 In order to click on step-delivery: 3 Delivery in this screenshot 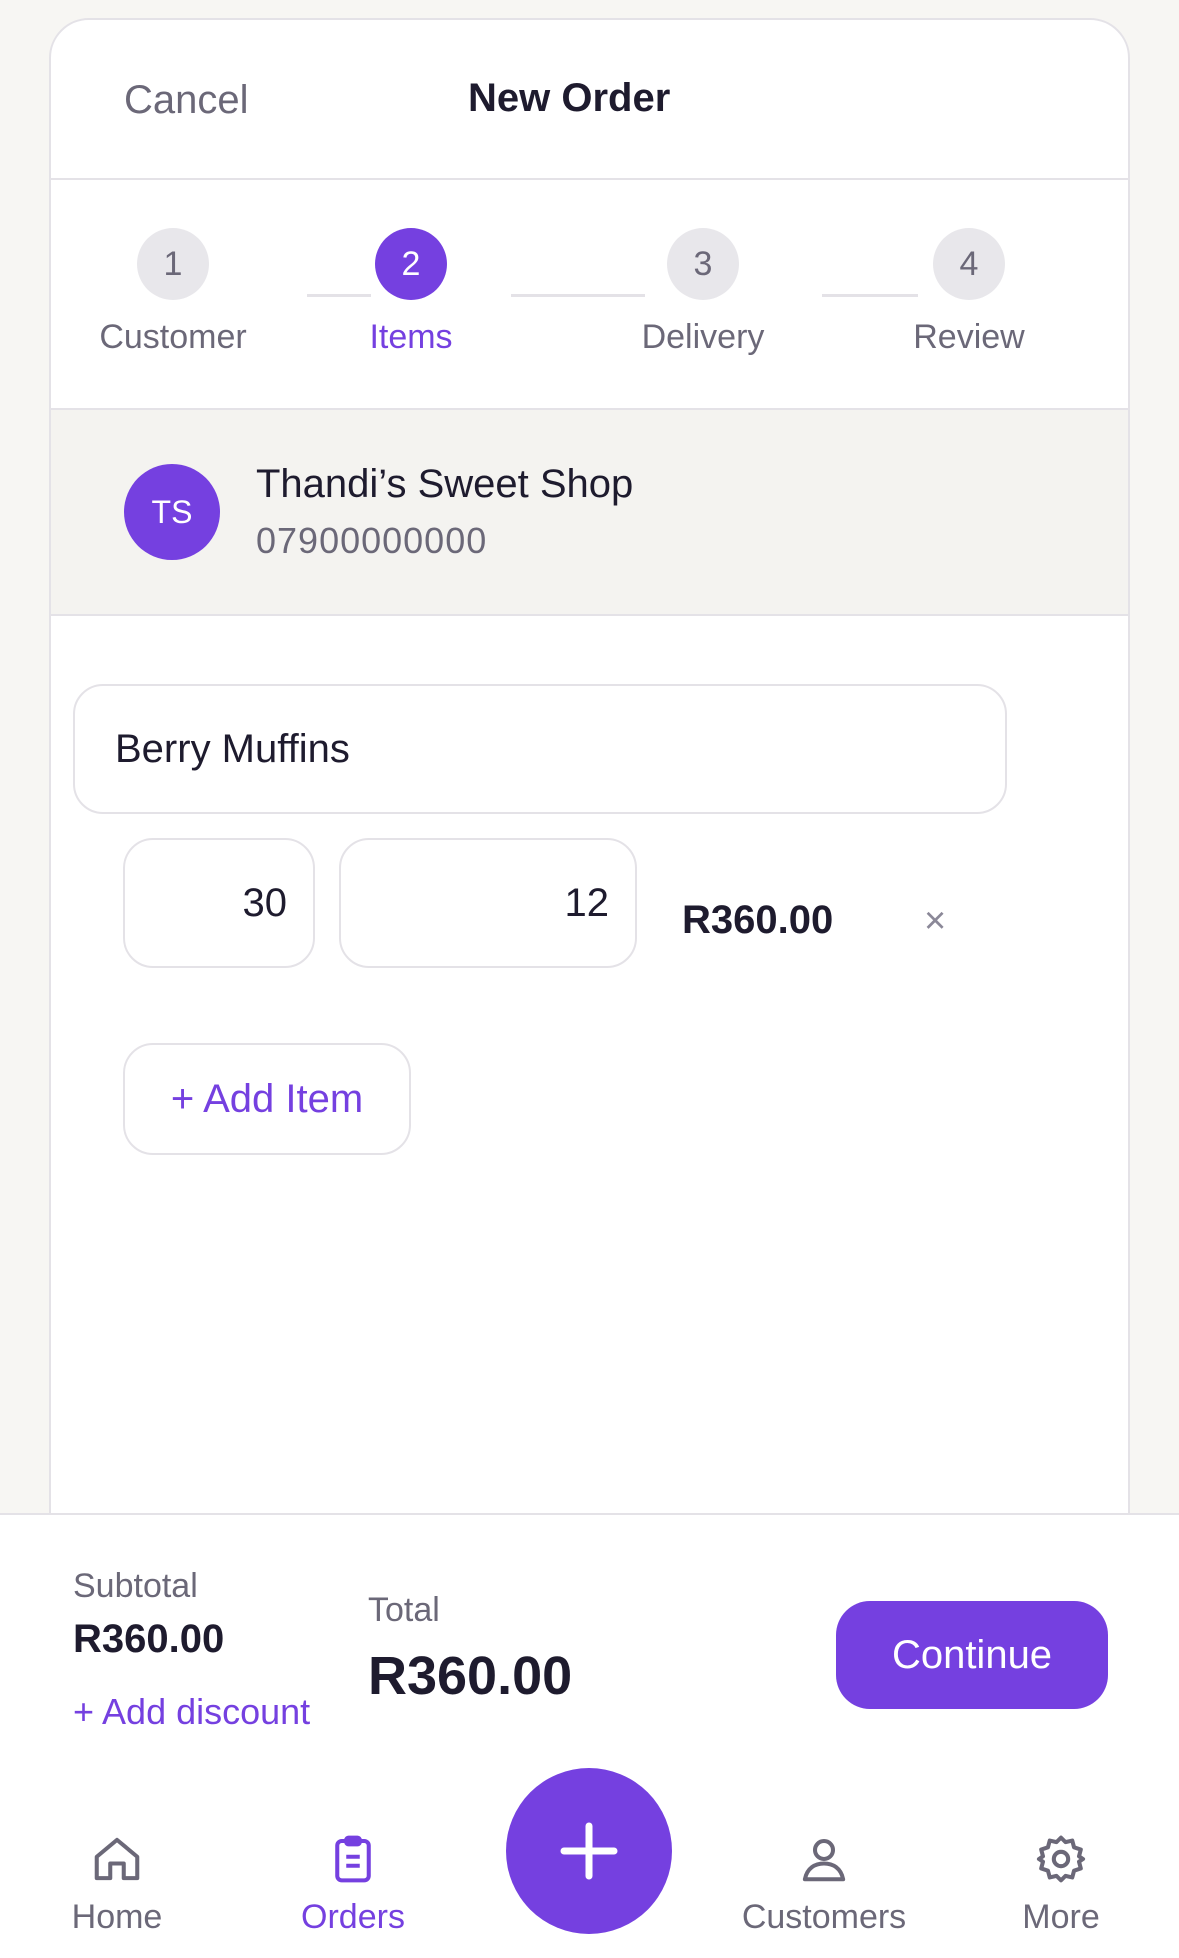, I will do `click(703, 292)`.